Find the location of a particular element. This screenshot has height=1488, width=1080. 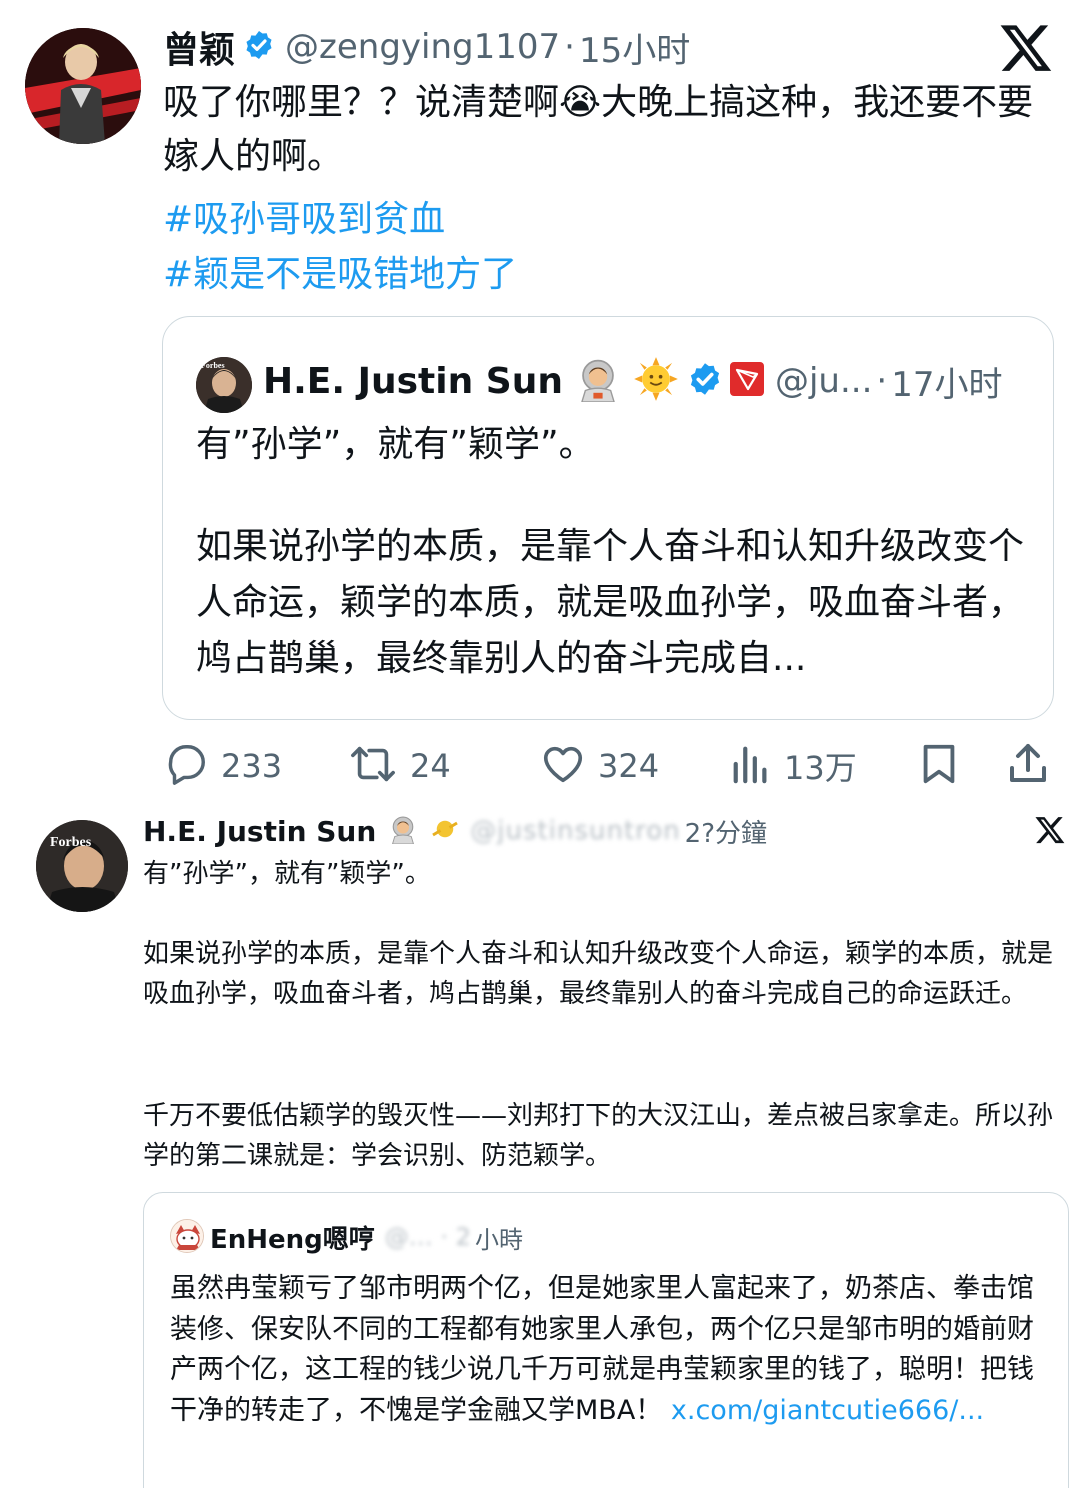

hashtag-link: #吸孙哥吸到贫血 is located at coordinates (304, 216).